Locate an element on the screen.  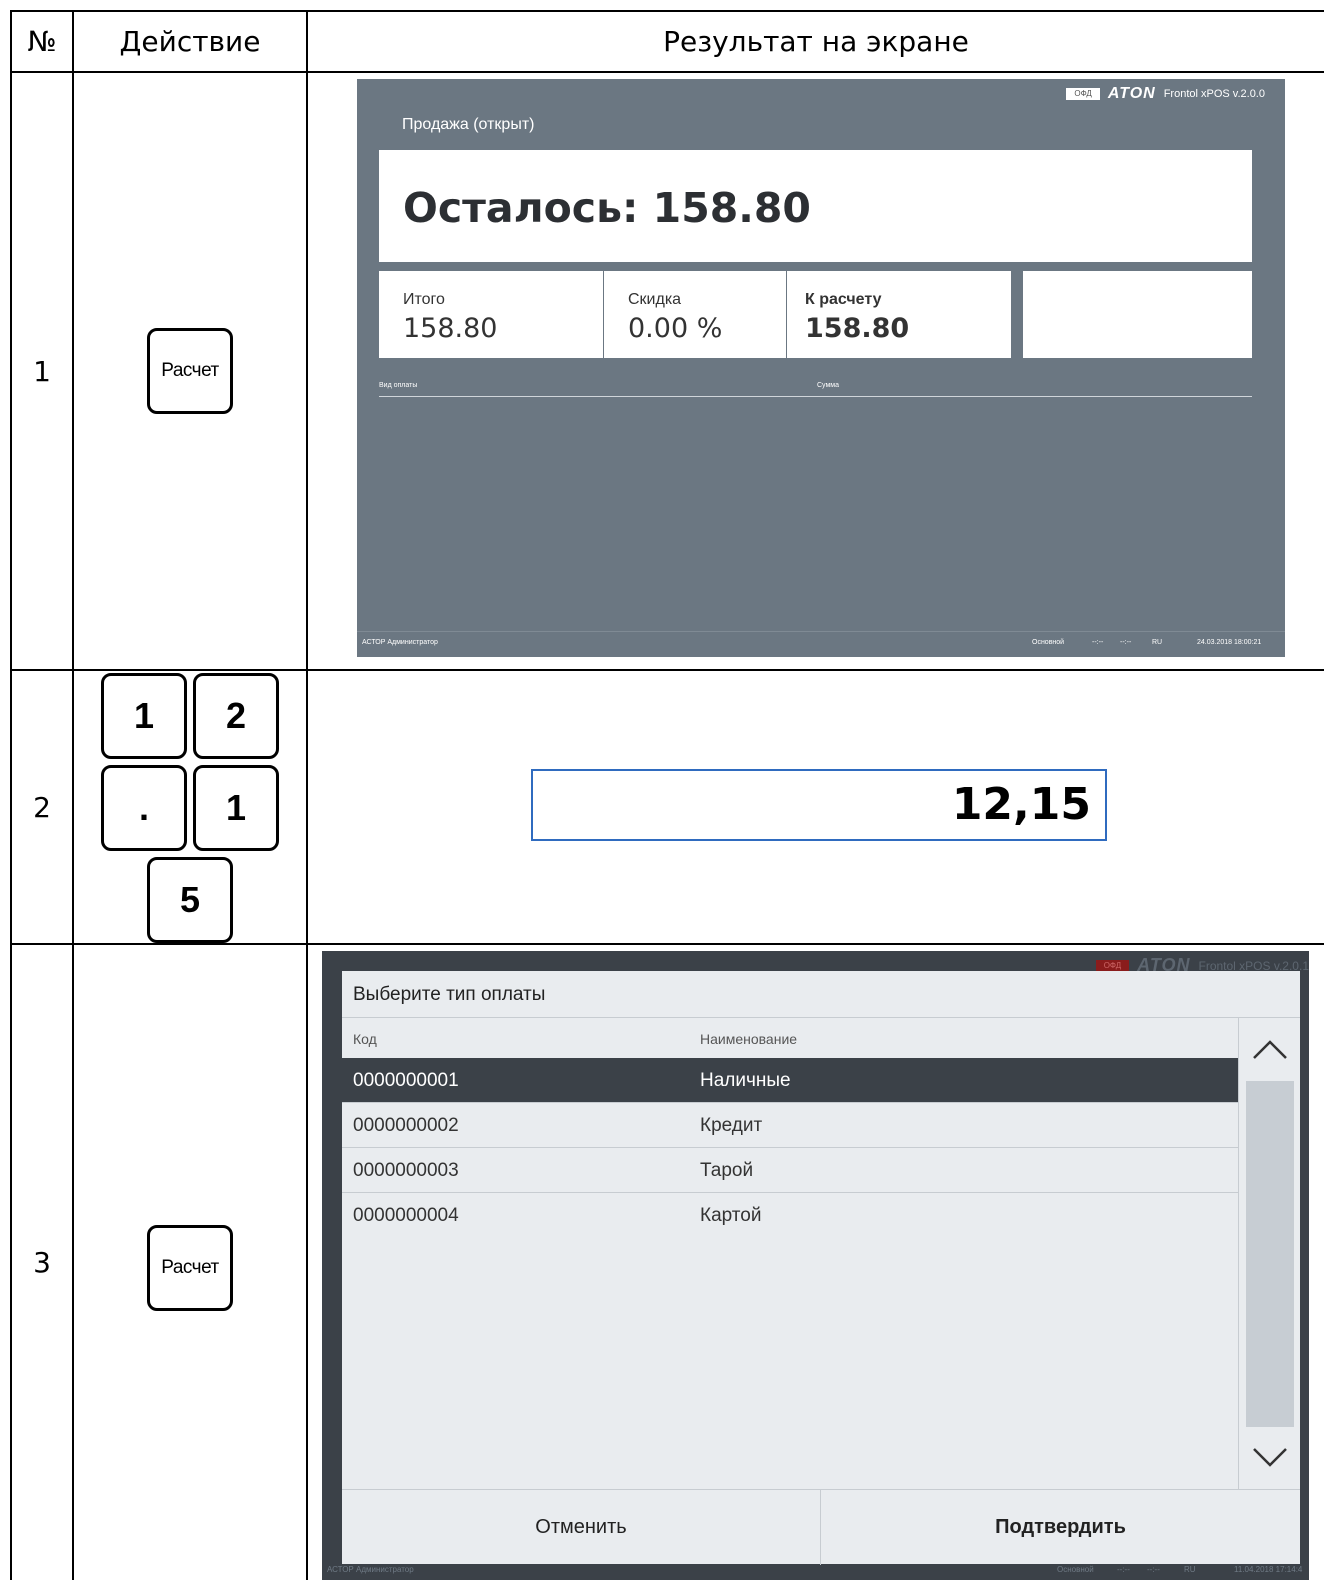
code-column-header: Код is located at coordinates (365, 1039).